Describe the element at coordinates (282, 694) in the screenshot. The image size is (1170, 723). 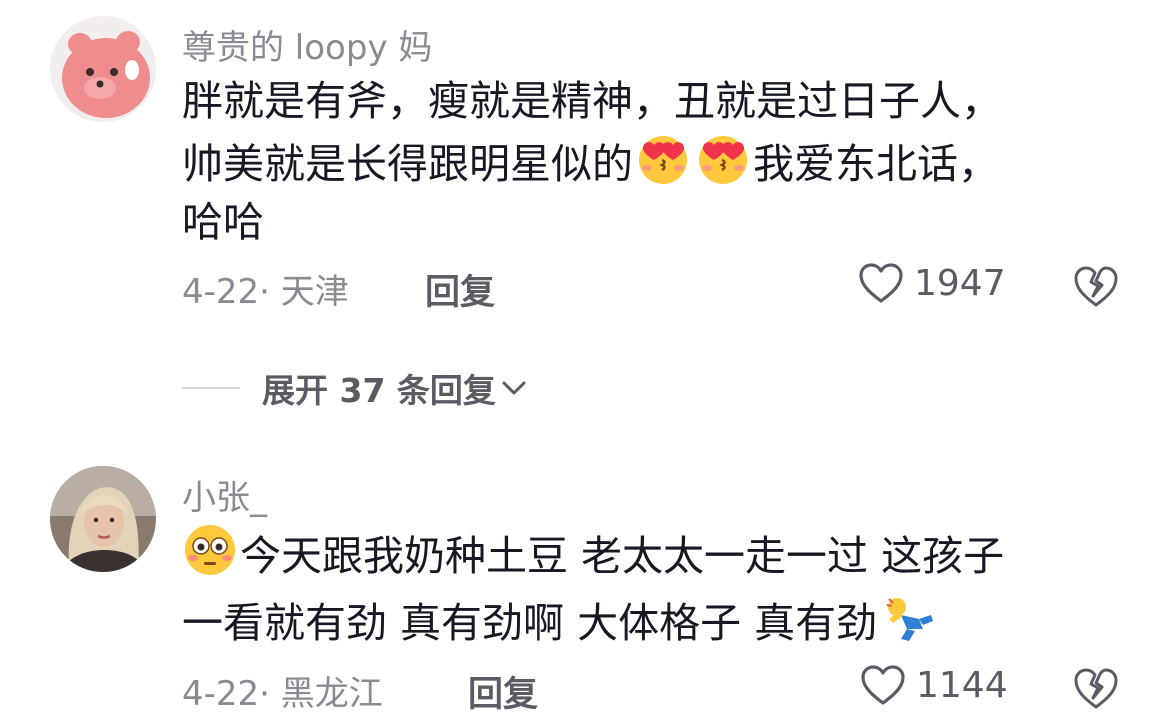
I see `comment-date-location: 4-22· 黑龙江` at that location.